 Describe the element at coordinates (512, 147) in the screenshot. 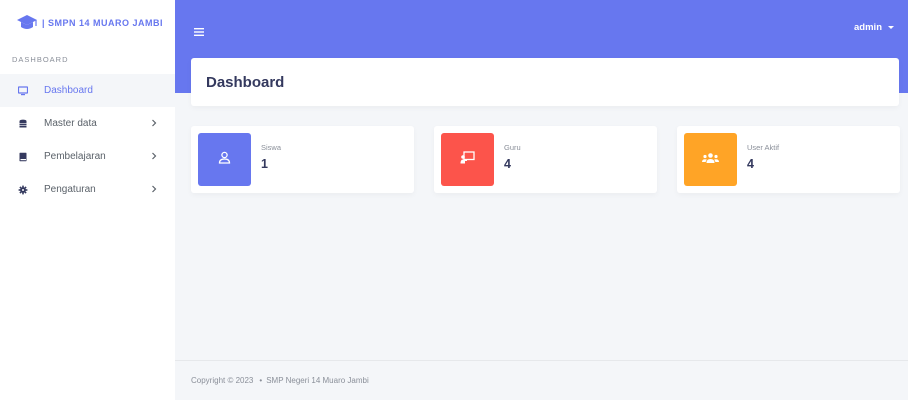

I see `stat-label: Guru` at that location.